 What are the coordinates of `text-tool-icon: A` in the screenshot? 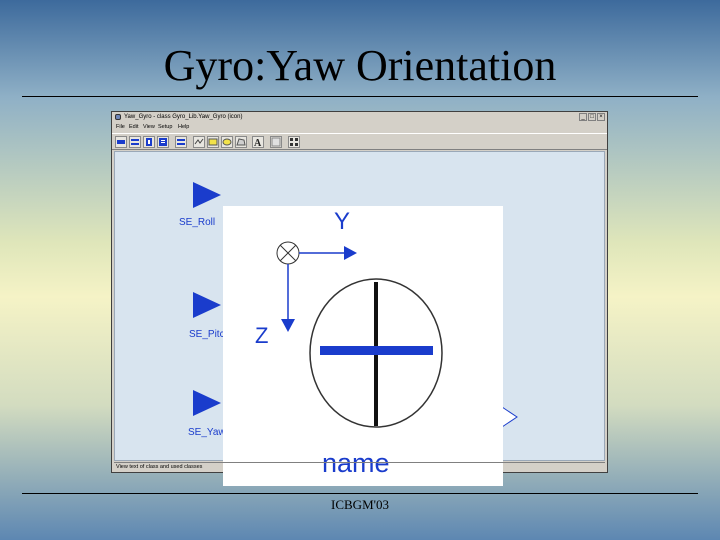 It's located at (258, 142).